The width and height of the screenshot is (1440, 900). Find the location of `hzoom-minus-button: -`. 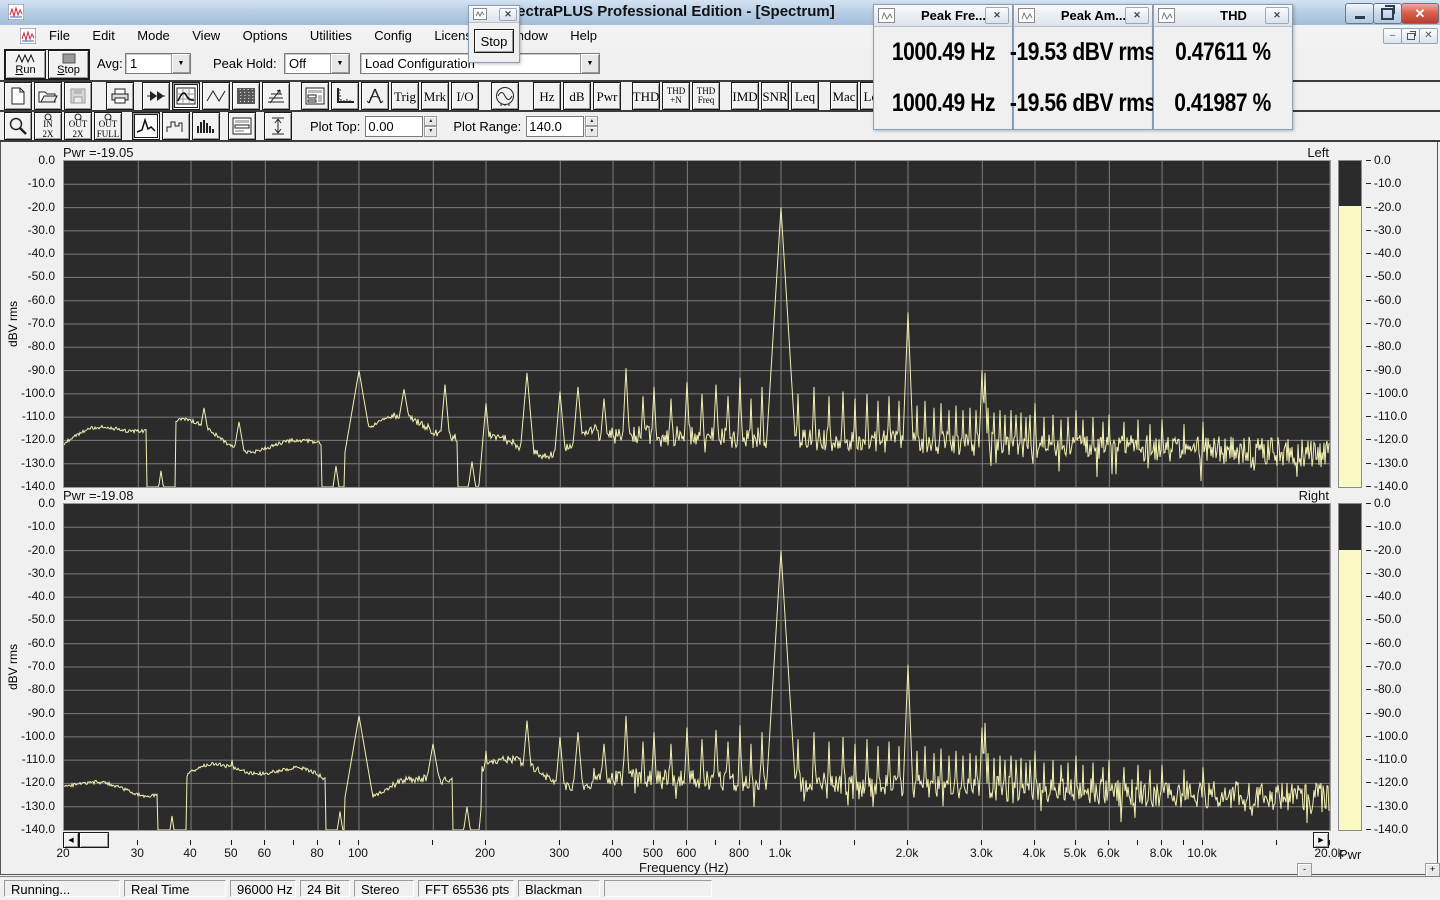

hzoom-minus-button: - is located at coordinates (1304, 870).